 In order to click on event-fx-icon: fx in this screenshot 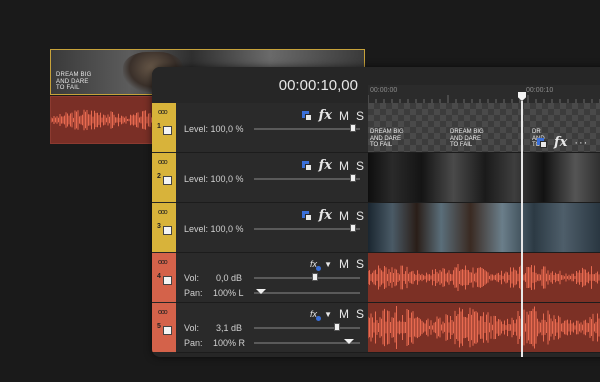, I will do `click(560, 142)`.